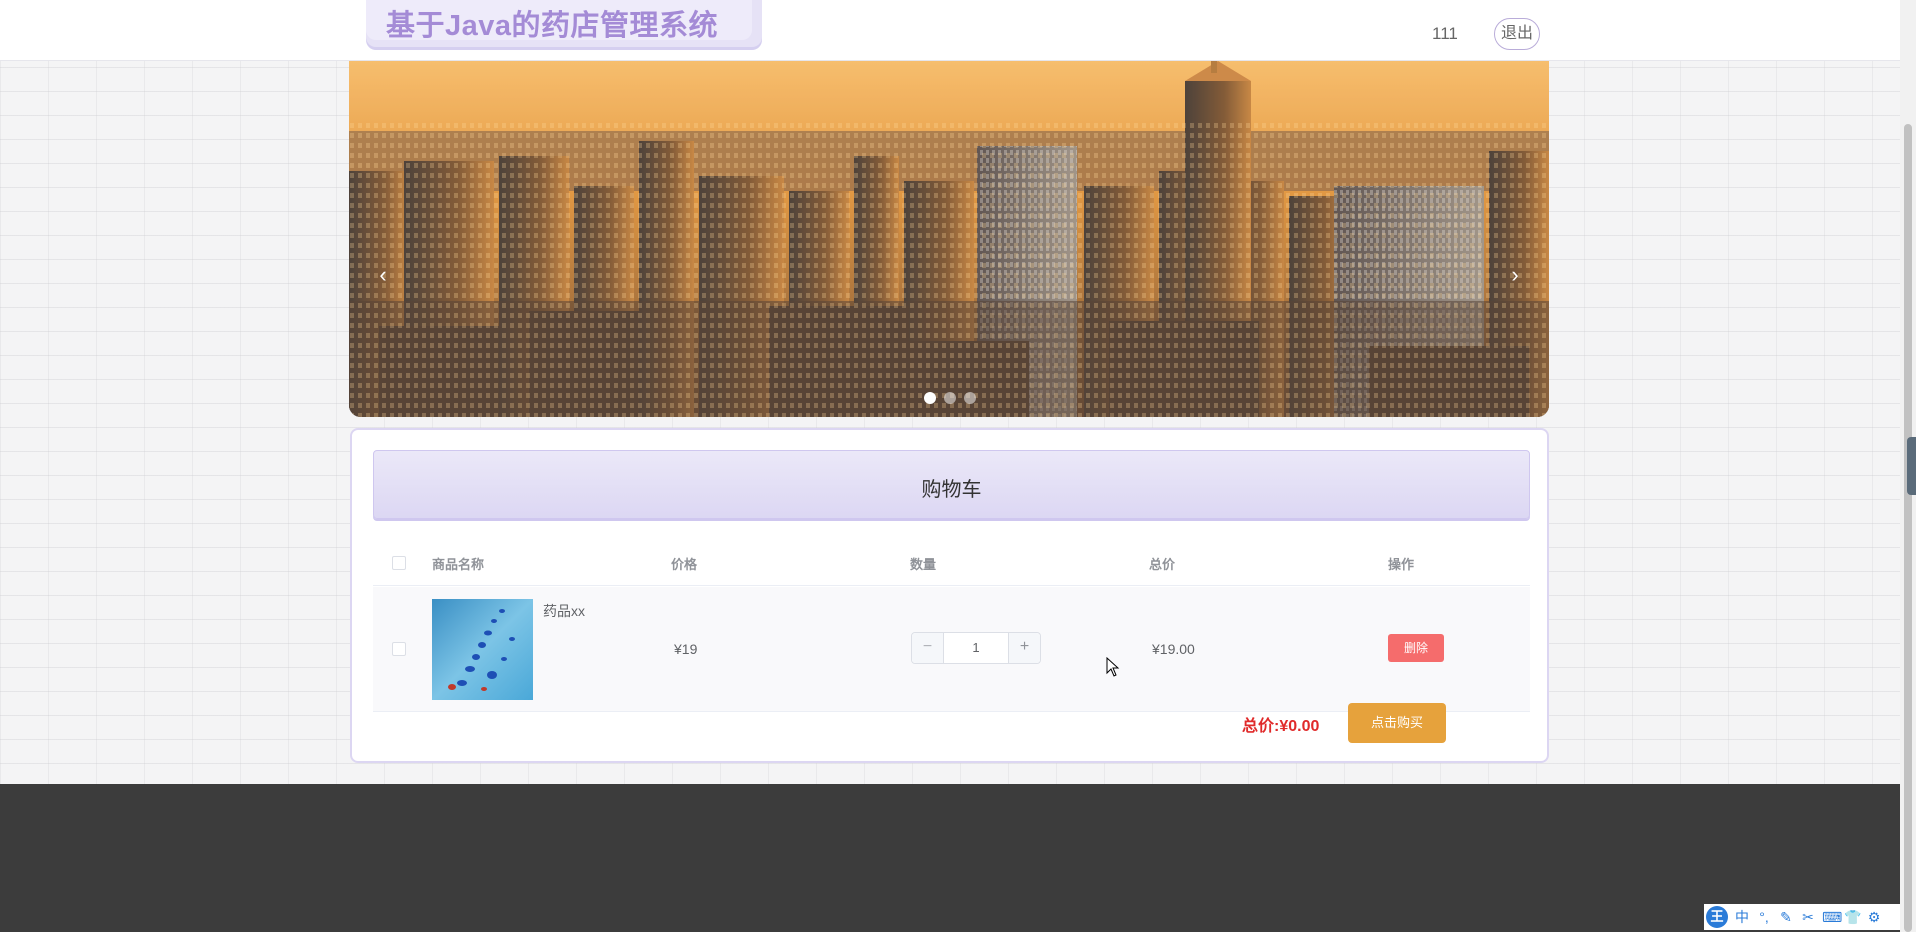 The height and width of the screenshot is (932, 1916). What do you see at coordinates (1173, 649) in the screenshot?
I see `product-subtotal: ¥19.00` at bounding box center [1173, 649].